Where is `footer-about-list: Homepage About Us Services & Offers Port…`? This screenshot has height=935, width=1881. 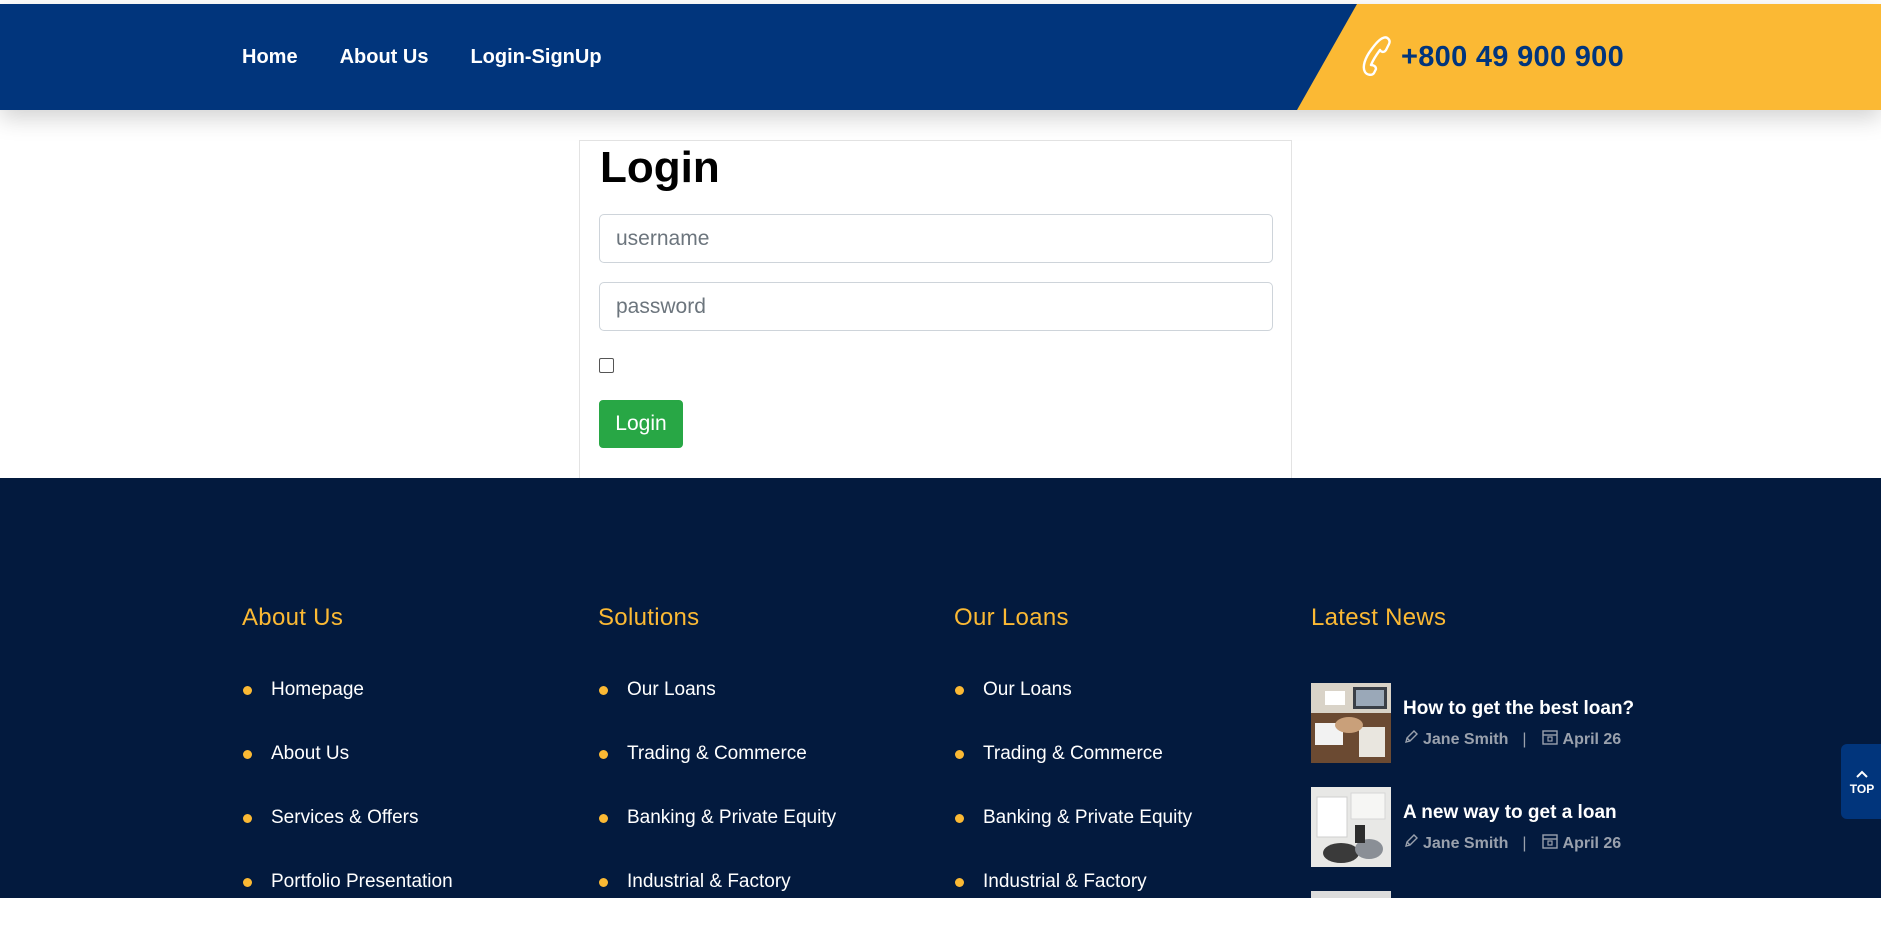 footer-about-list: Homepage About Us Services & Offers Port… is located at coordinates (347, 807).